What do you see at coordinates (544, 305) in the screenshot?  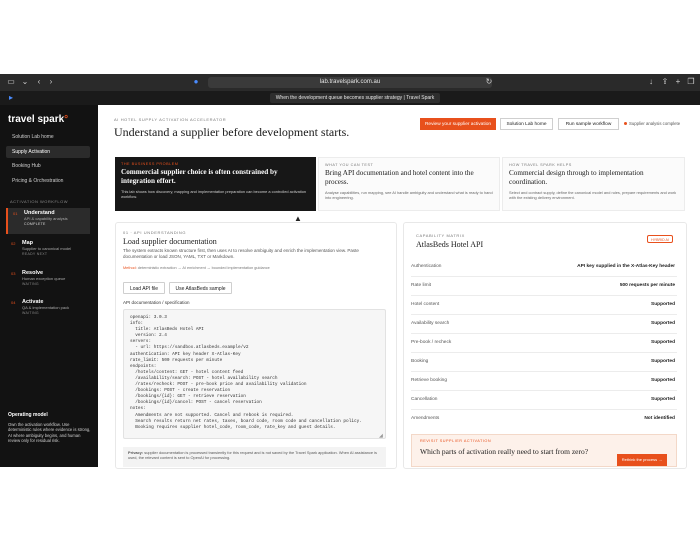 I see `capability-row: Hotel content Supported` at bounding box center [544, 305].